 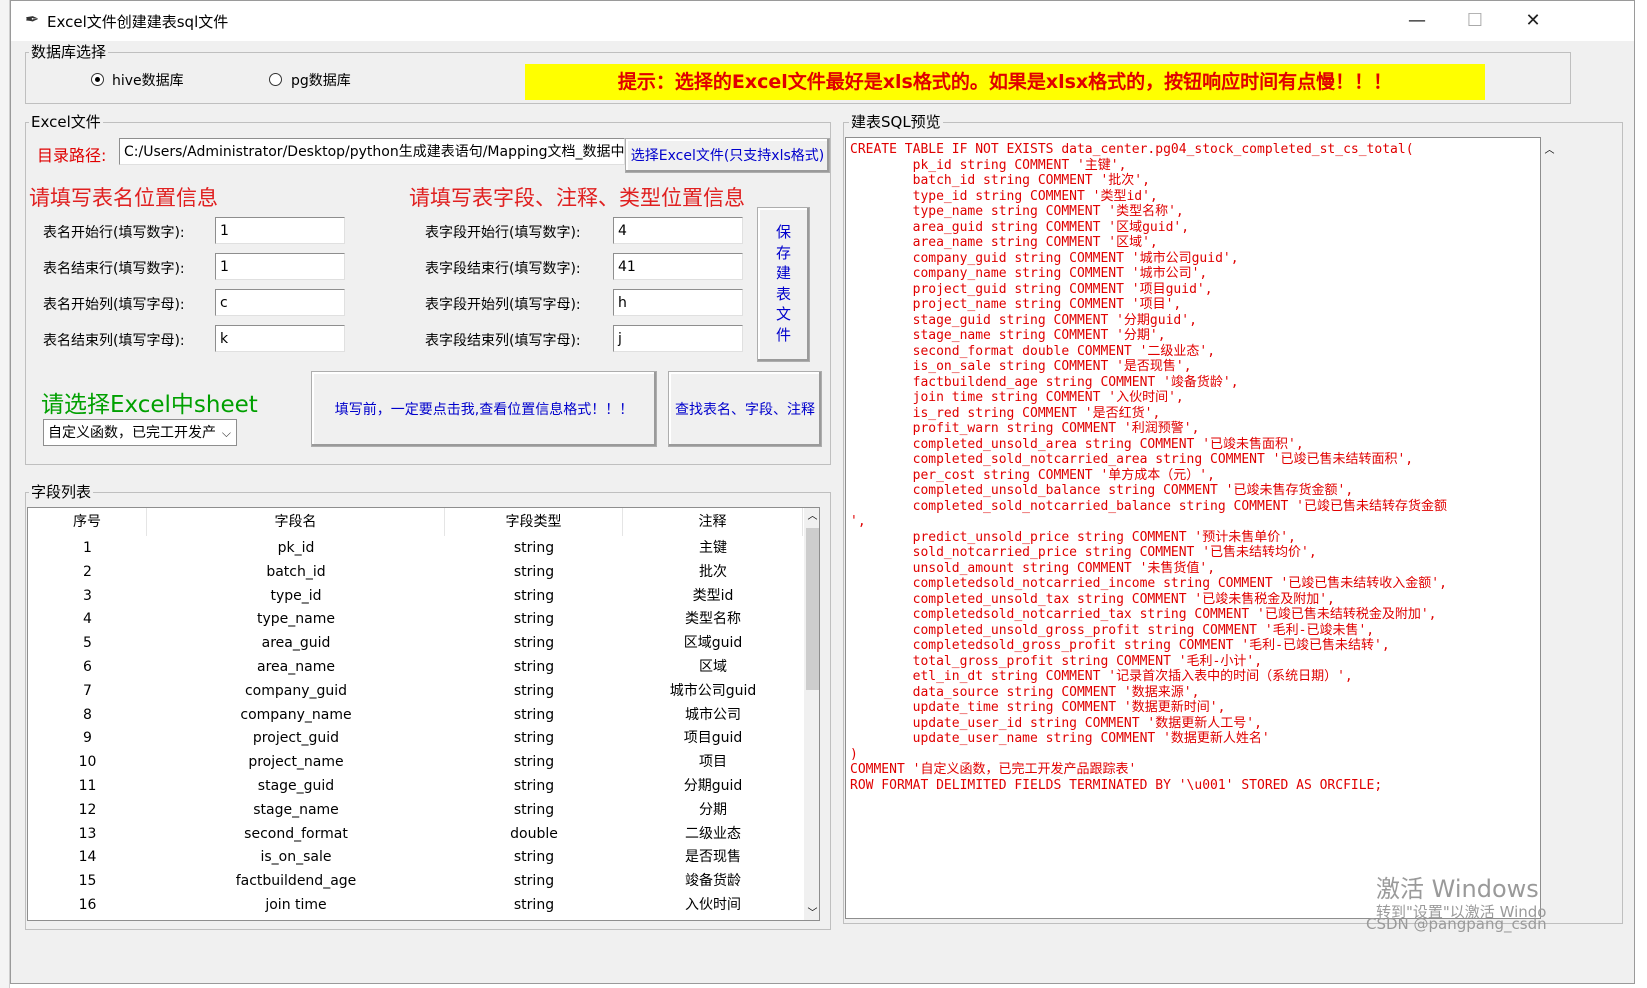 I want to click on sheet-select: 自定义函数，已完工开发产 ⌵, so click(x=140, y=432).